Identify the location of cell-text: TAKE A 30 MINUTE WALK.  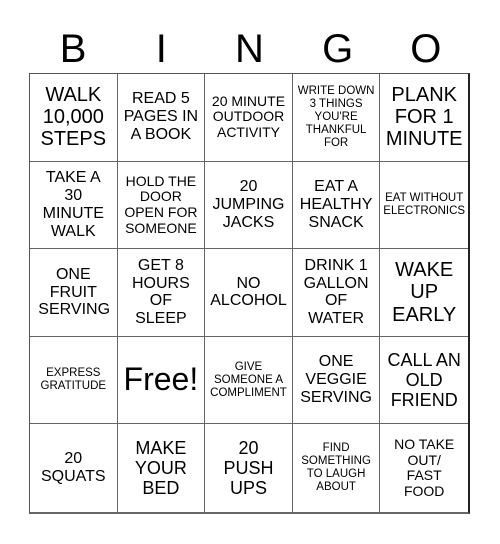
(73, 204).